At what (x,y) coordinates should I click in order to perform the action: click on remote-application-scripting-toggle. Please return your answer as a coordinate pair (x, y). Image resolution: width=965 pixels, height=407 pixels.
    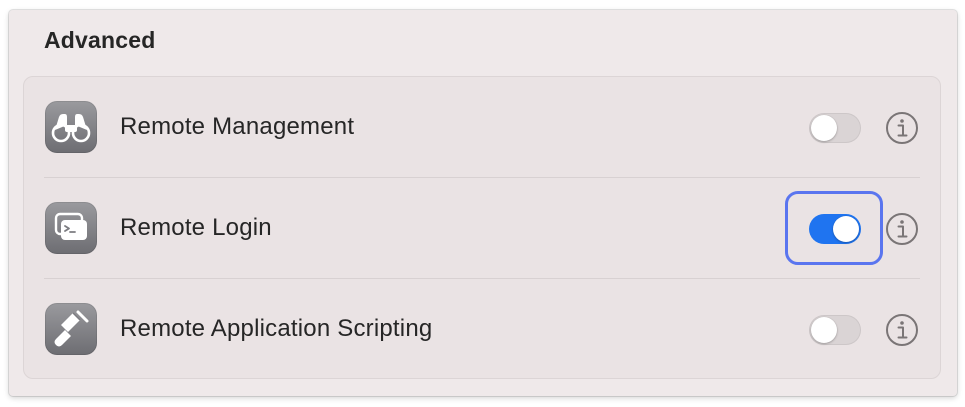
    Looking at the image, I should click on (835, 330).